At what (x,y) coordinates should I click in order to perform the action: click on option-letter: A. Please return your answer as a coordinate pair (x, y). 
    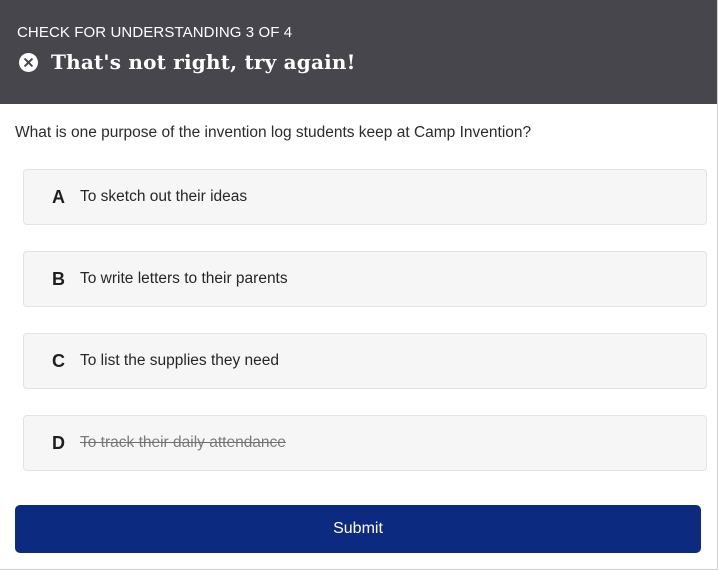
    Looking at the image, I should click on (58, 196).